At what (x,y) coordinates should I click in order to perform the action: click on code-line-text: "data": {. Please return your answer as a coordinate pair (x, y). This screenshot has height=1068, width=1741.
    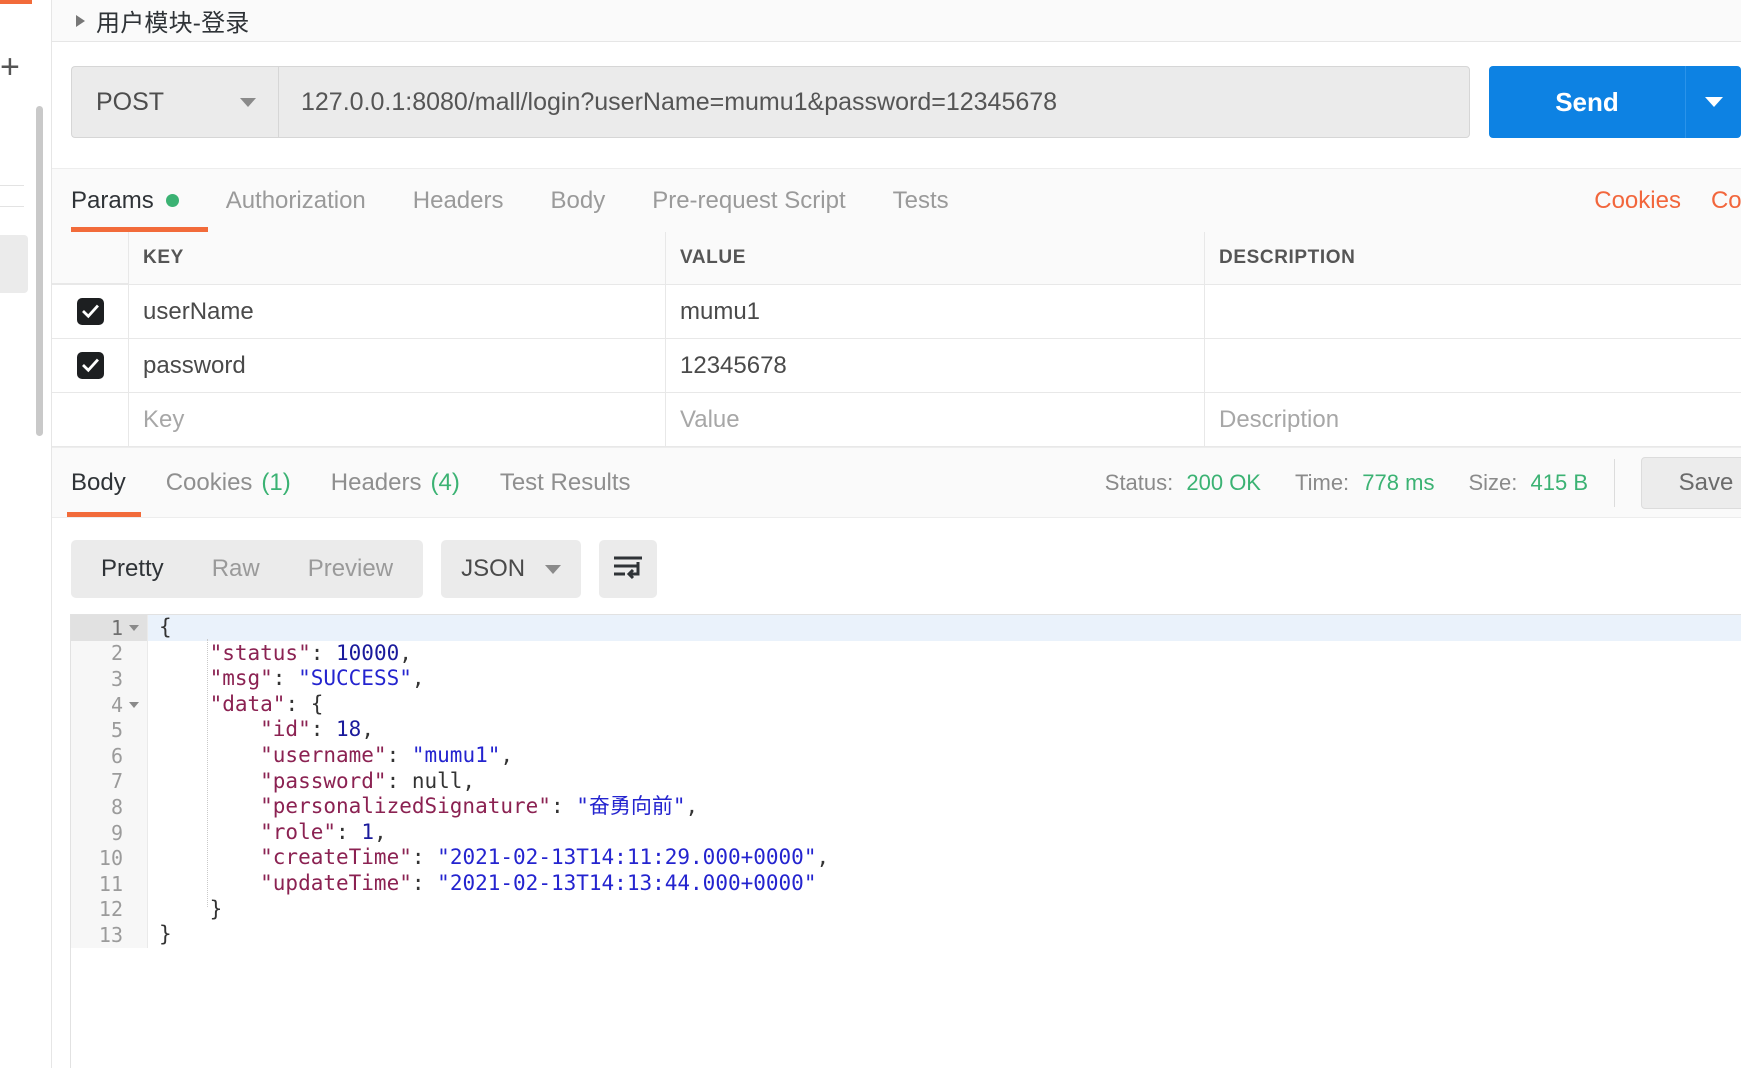
    Looking at the image, I should click on (241, 703).